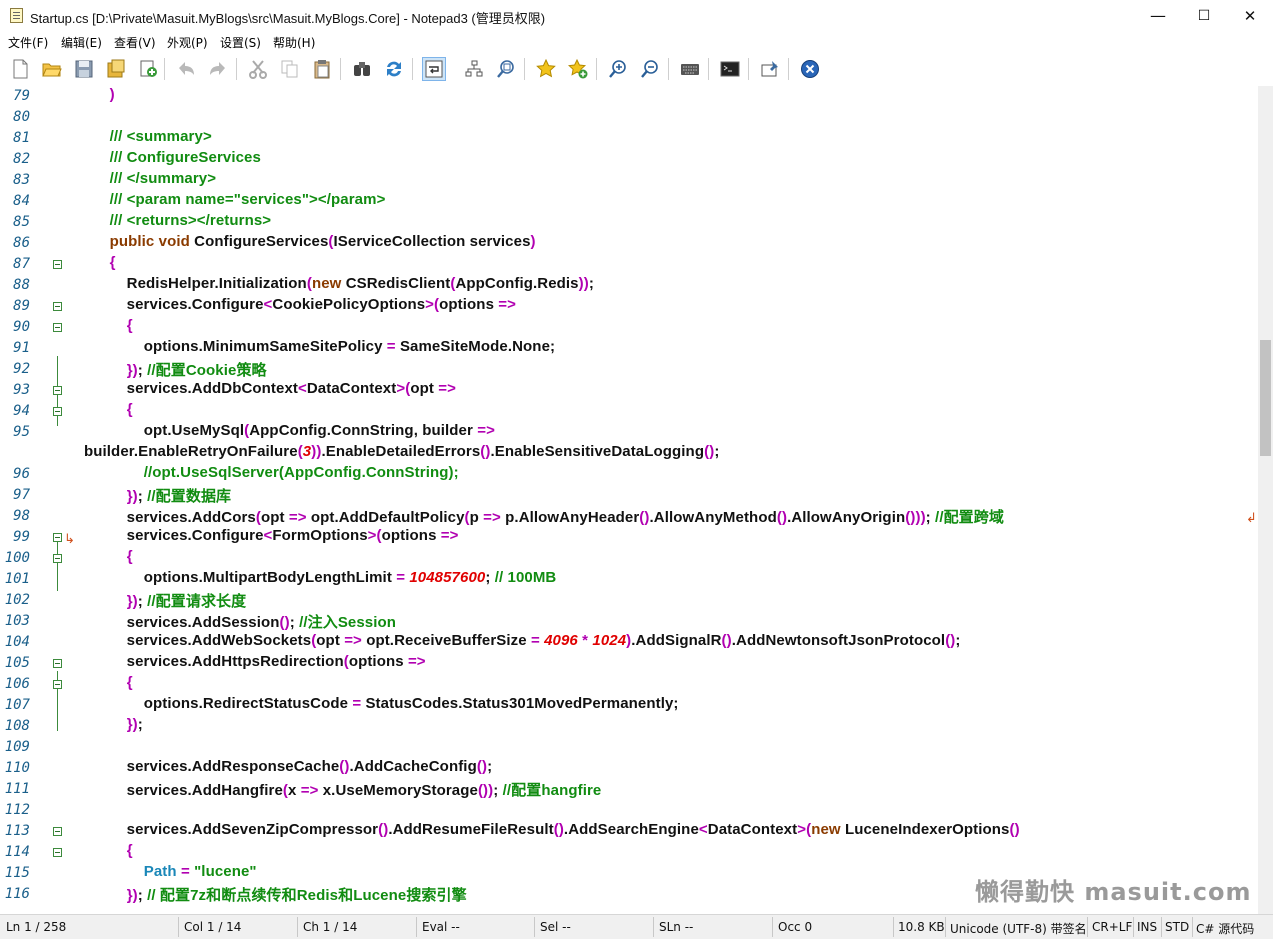 The image size is (1273, 939). What do you see at coordinates (17, 894) in the screenshot?
I see `line-number: 116` at bounding box center [17, 894].